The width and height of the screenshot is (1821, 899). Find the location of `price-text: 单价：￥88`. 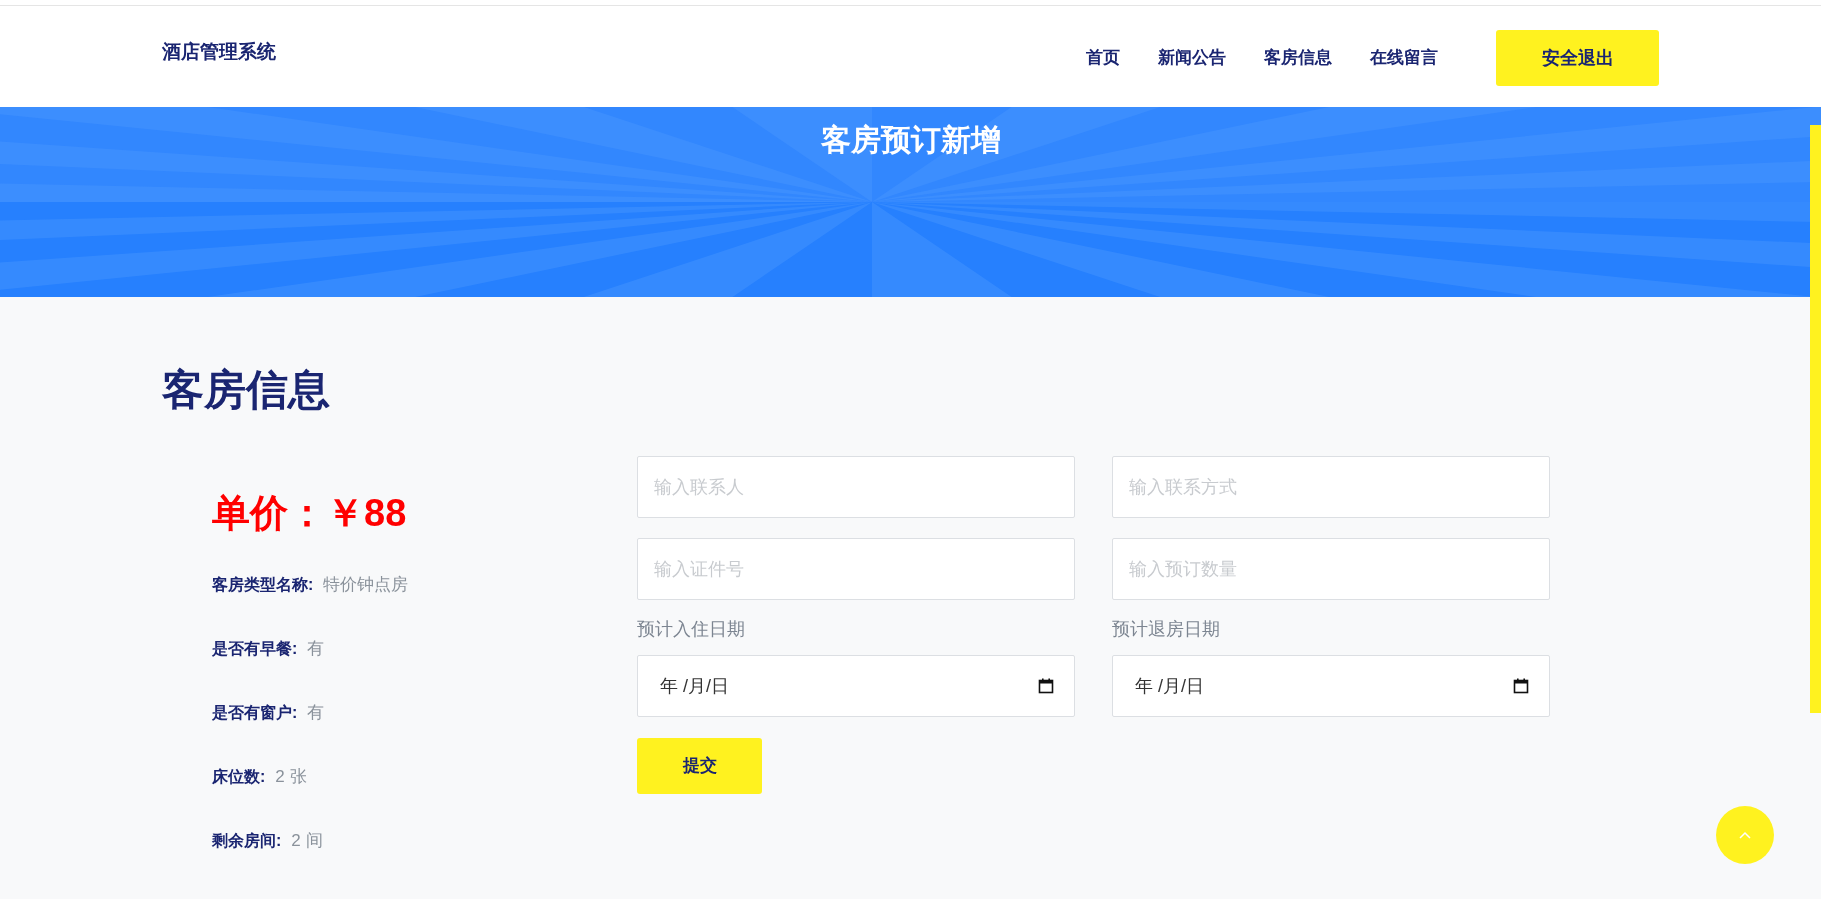

price-text: 单价：￥88 is located at coordinates (310, 513).